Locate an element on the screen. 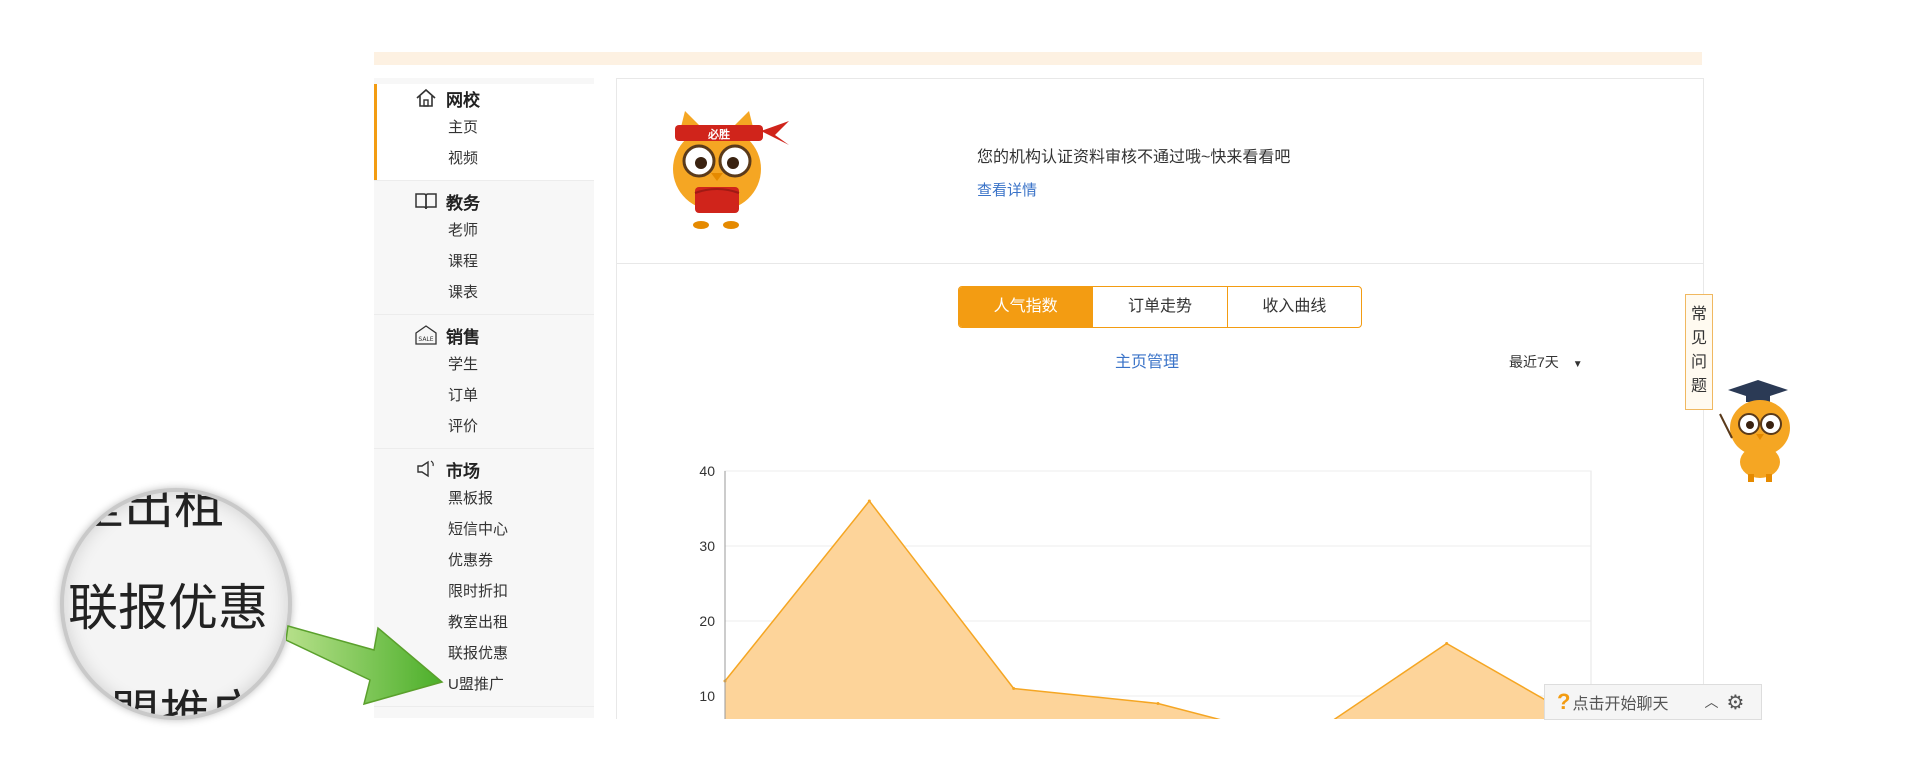  view-details-link: 查看详情 is located at coordinates (1007, 189).